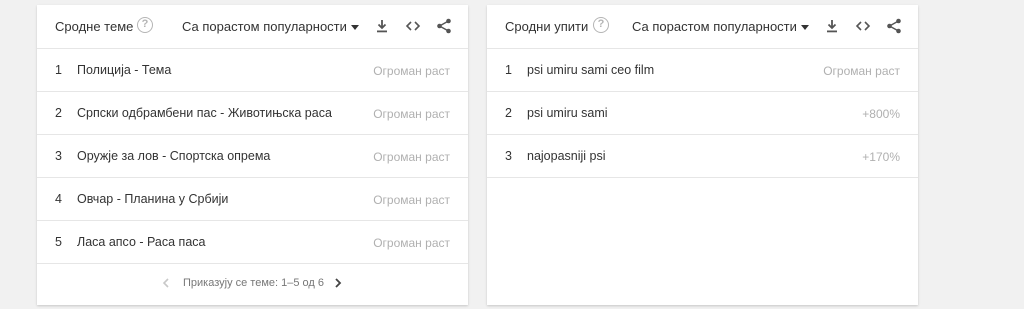 This screenshot has width=1024, height=309. Describe the element at coordinates (566, 156) in the screenshot. I see `row-label: najopasniji psi` at that location.